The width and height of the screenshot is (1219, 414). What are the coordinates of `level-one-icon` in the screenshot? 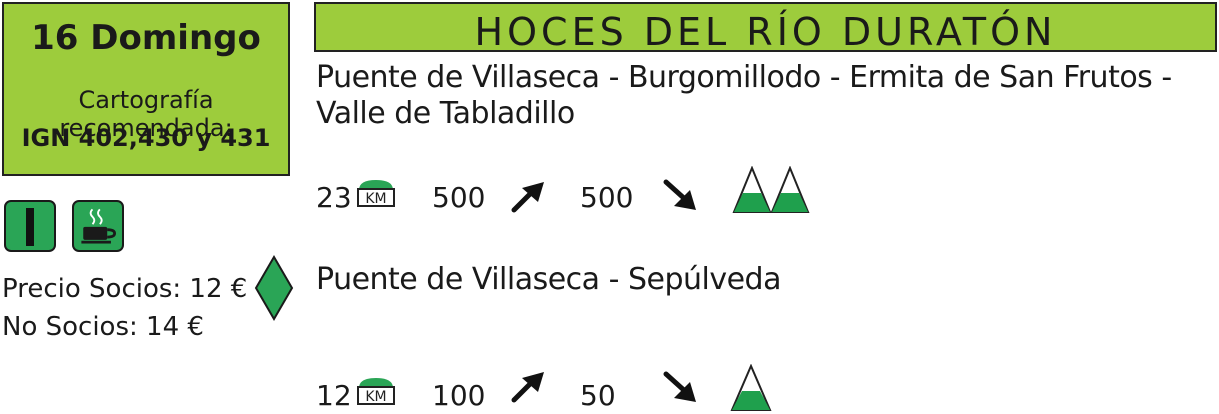 It's located at (30, 226).